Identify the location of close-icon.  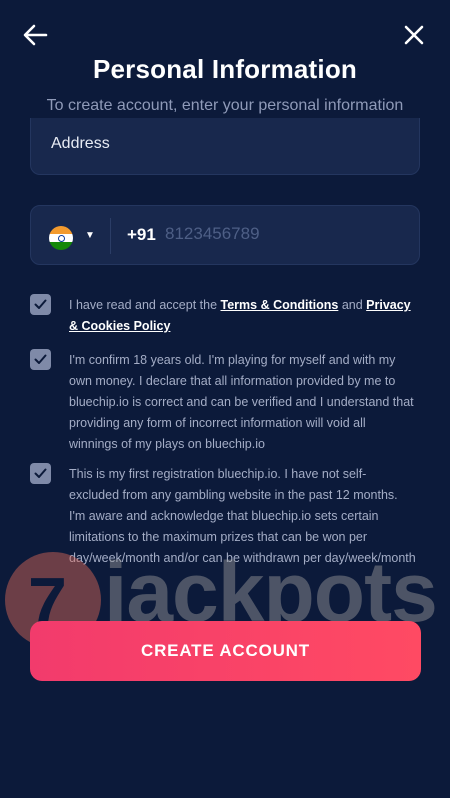
(414, 35).